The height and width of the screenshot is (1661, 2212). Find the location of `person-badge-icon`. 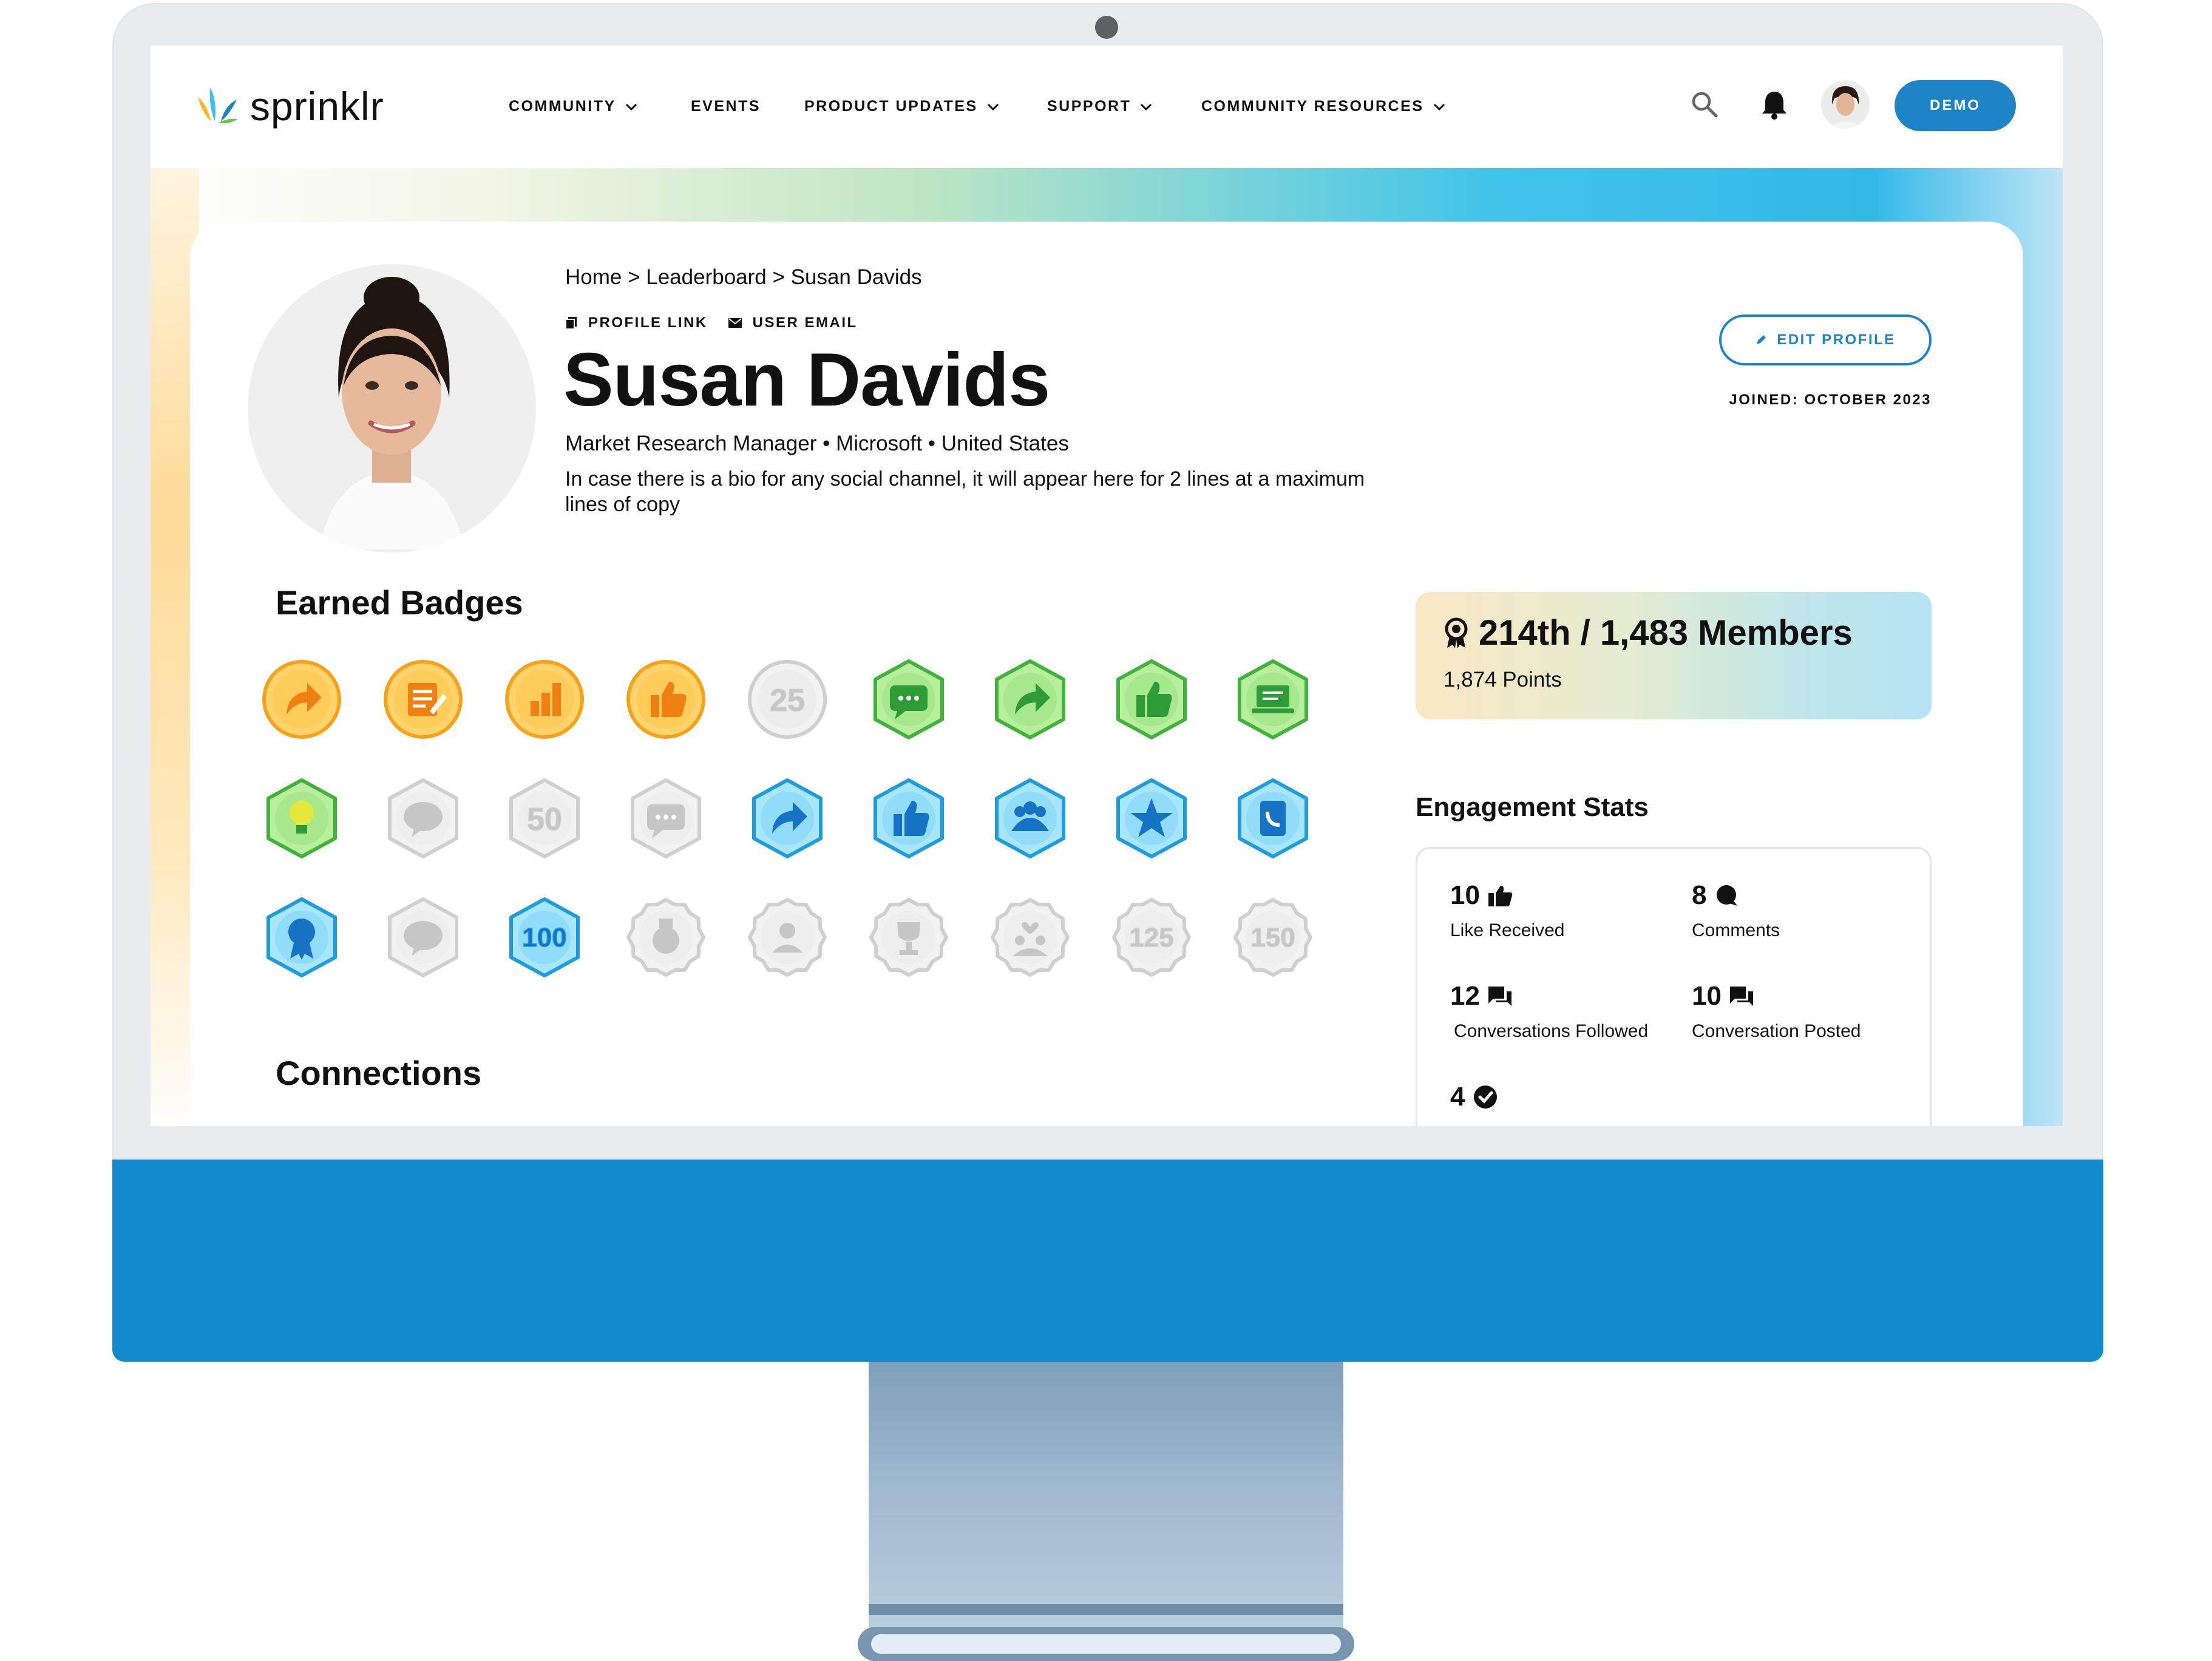

person-badge-icon is located at coordinates (787, 938).